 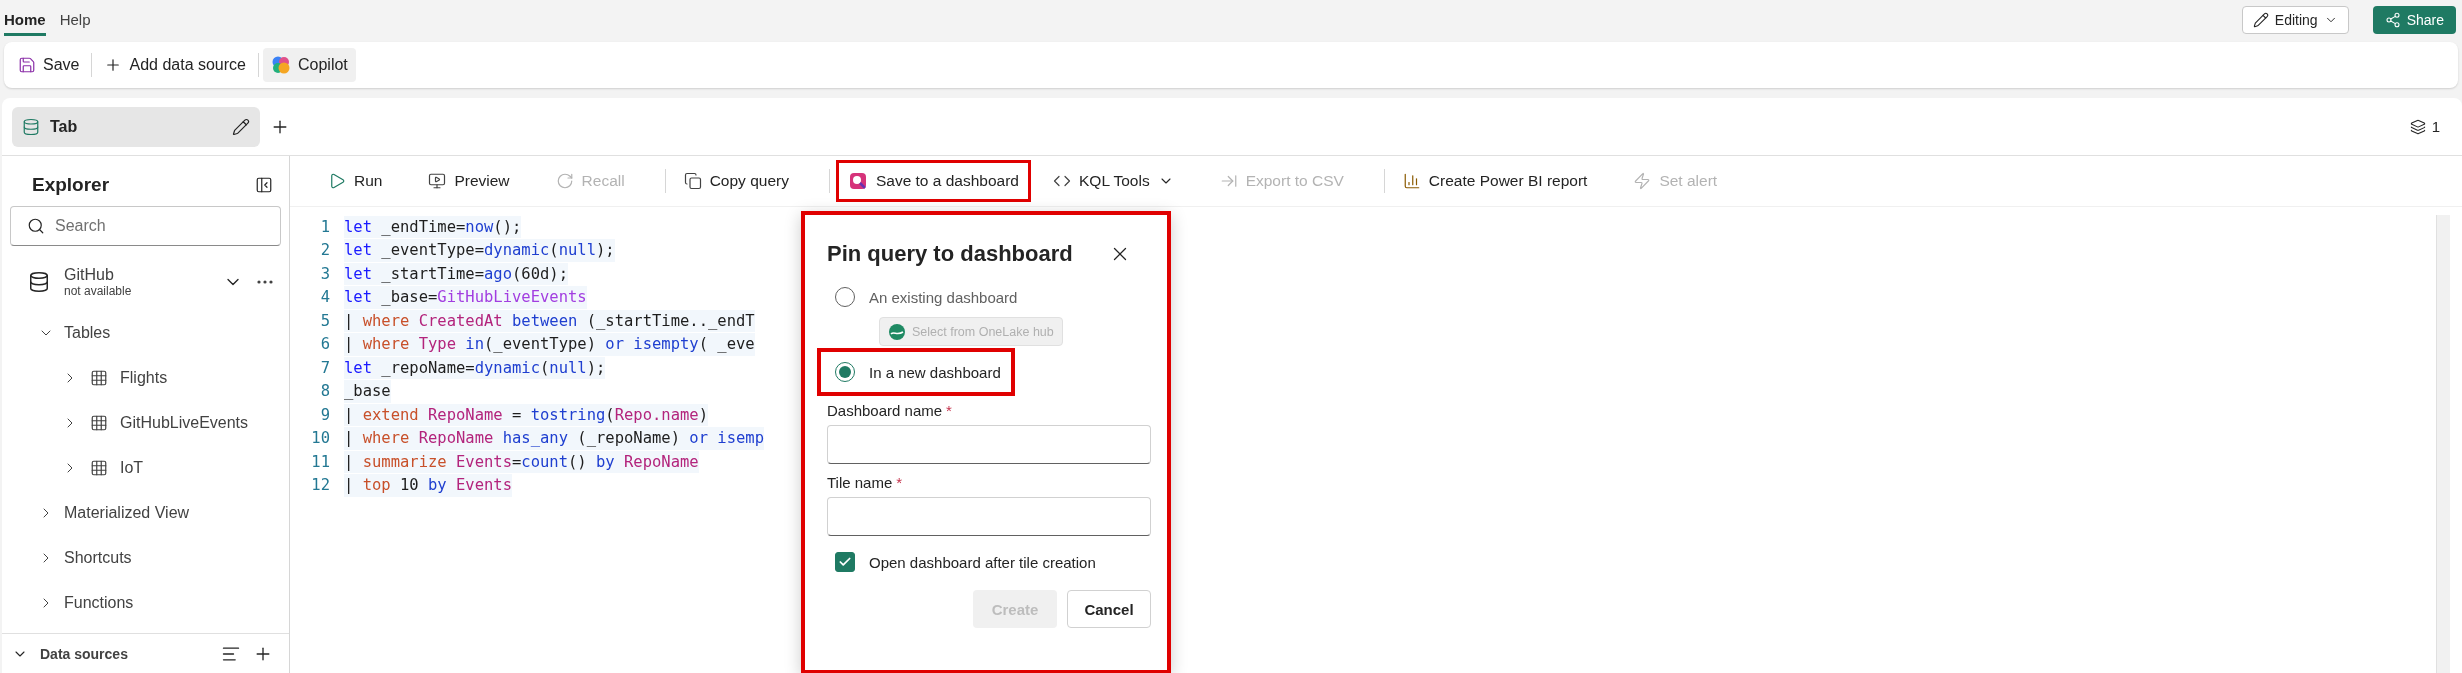 I want to click on explorer-title: Explorer, so click(x=71, y=185).